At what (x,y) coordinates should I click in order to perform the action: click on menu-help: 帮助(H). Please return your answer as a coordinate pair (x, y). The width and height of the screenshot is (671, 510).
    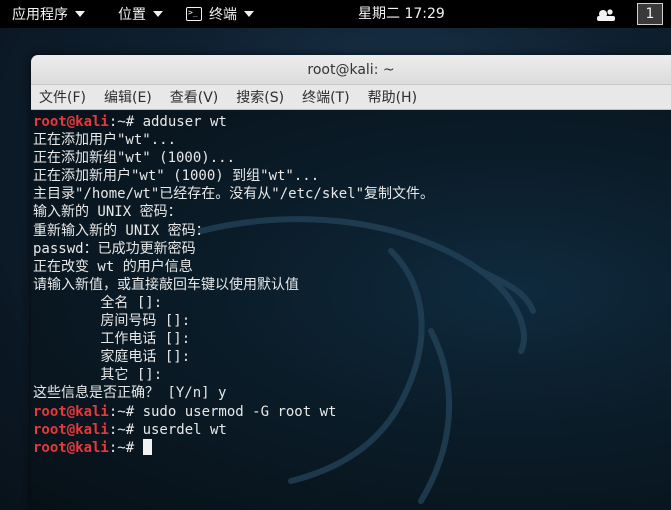
    Looking at the image, I should click on (392, 97).